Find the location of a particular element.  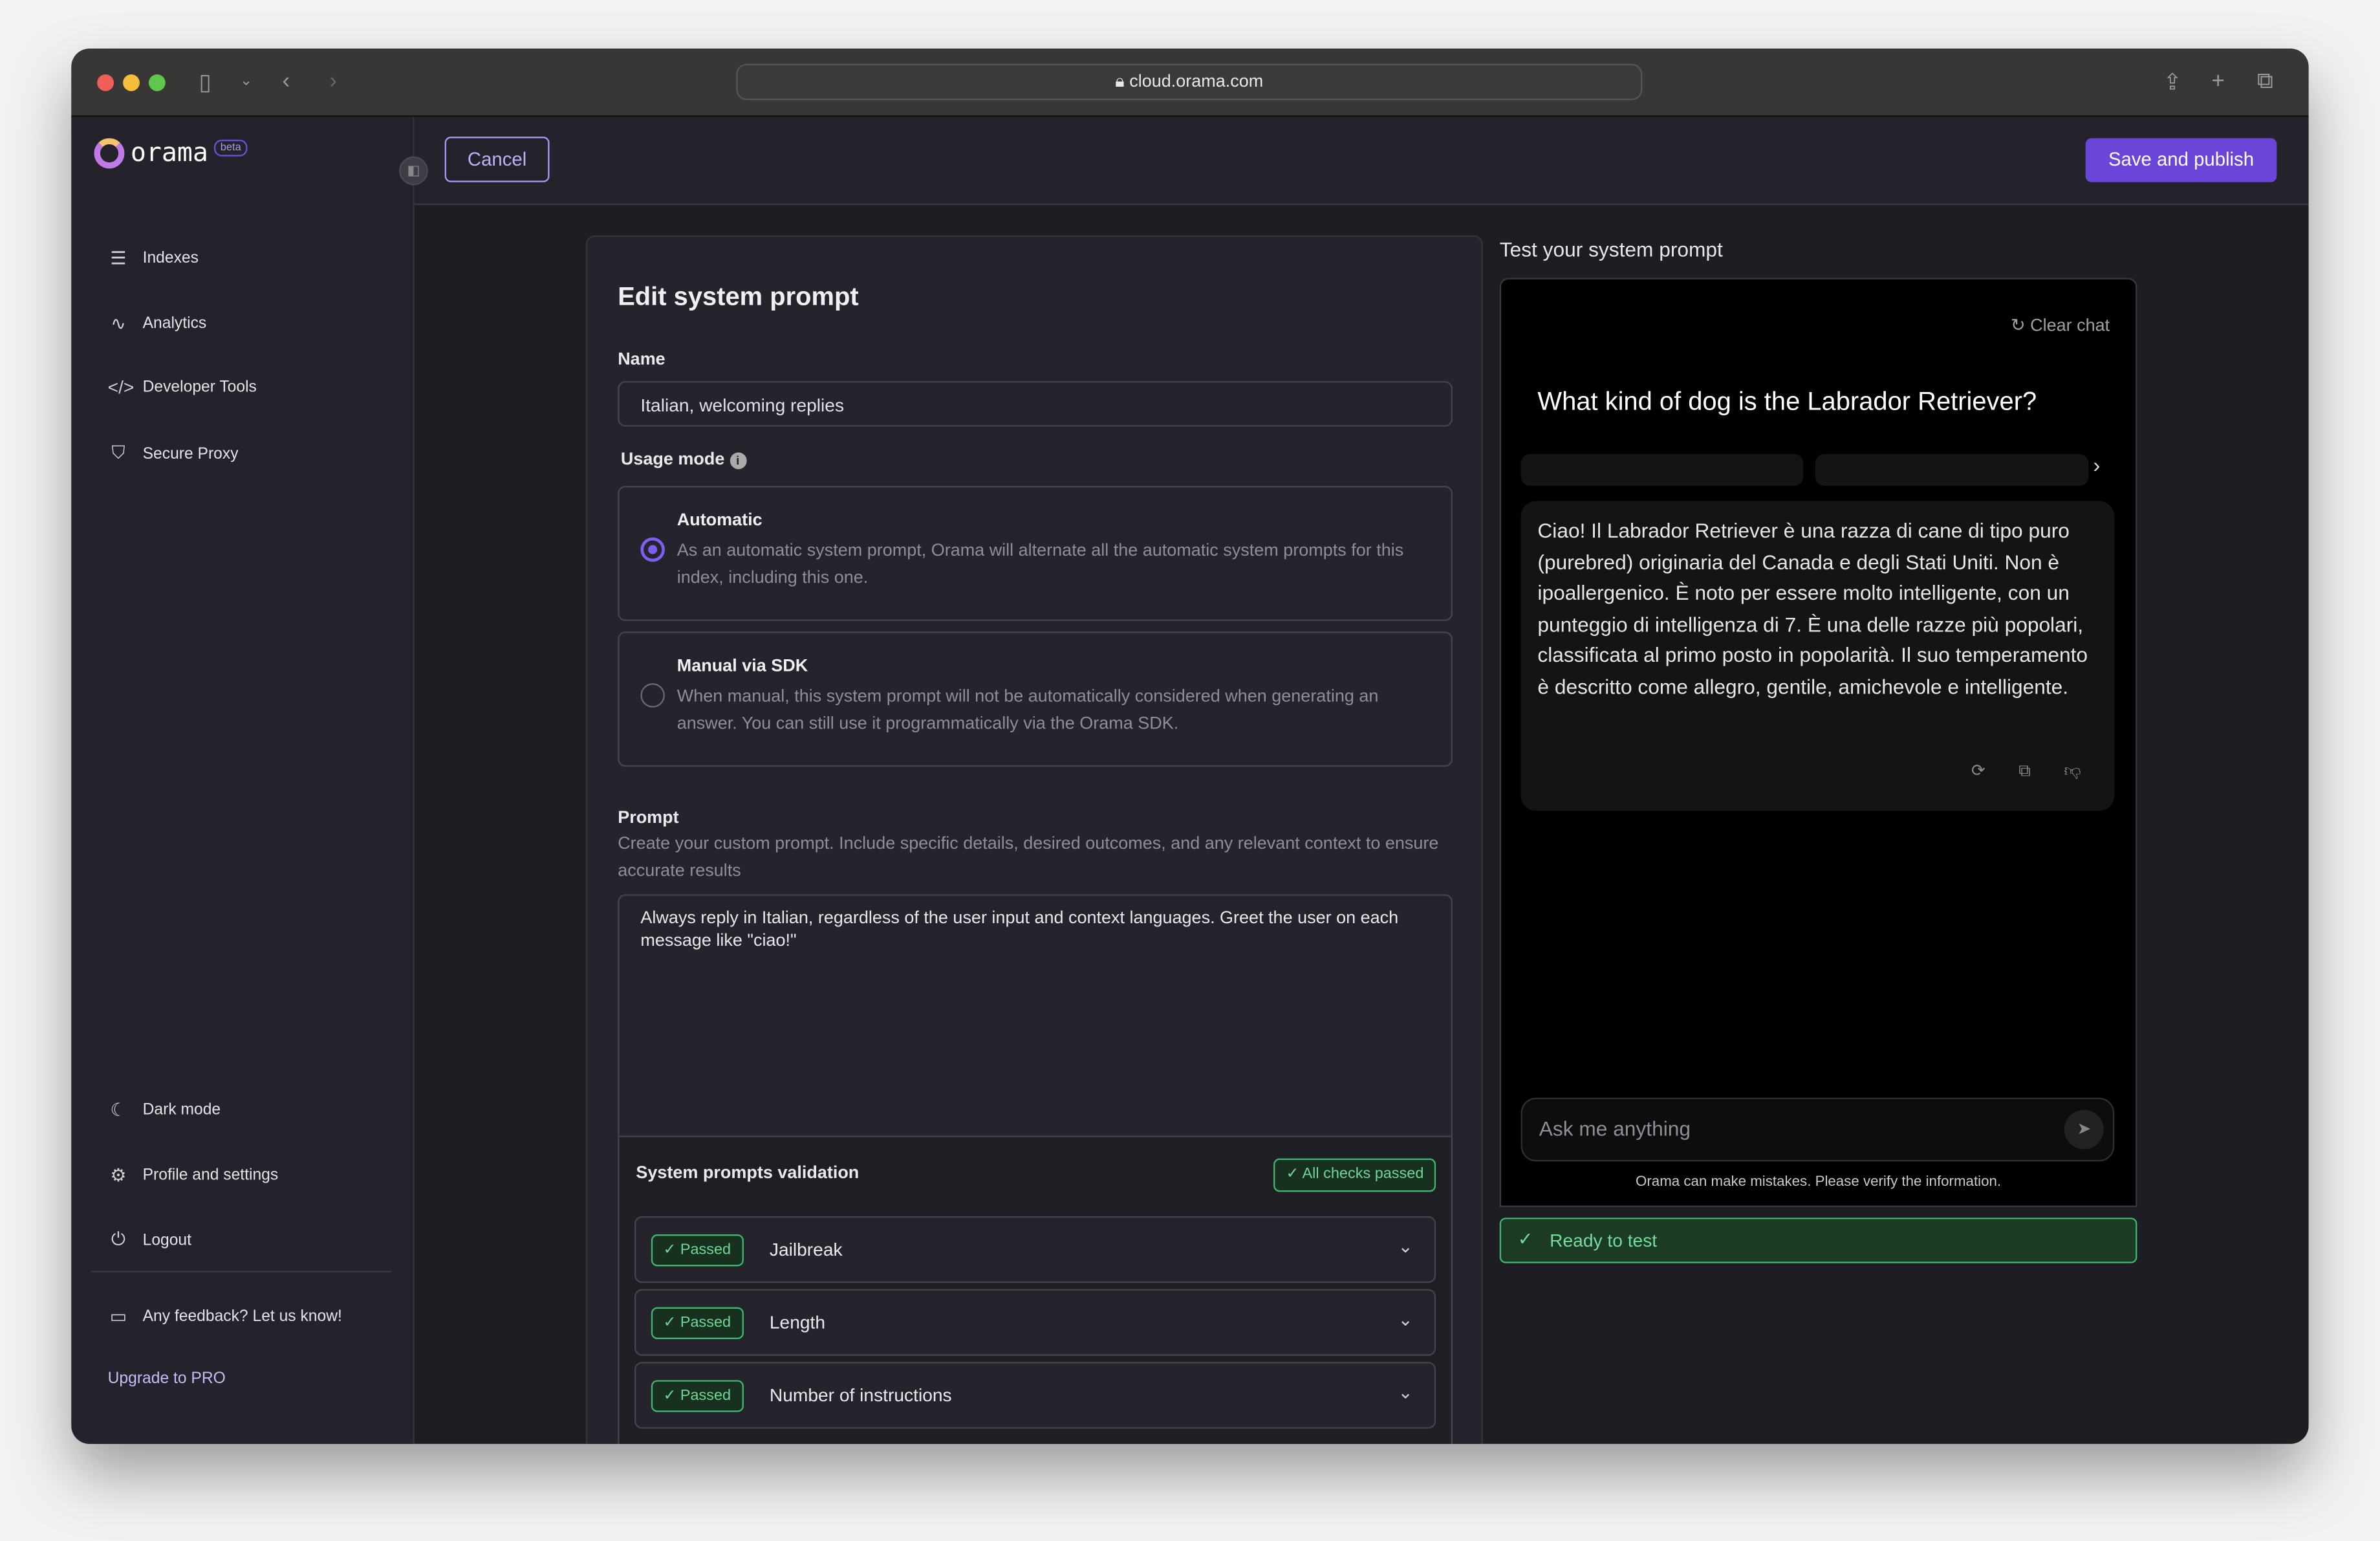

beta-badge: beta is located at coordinates (231, 147).